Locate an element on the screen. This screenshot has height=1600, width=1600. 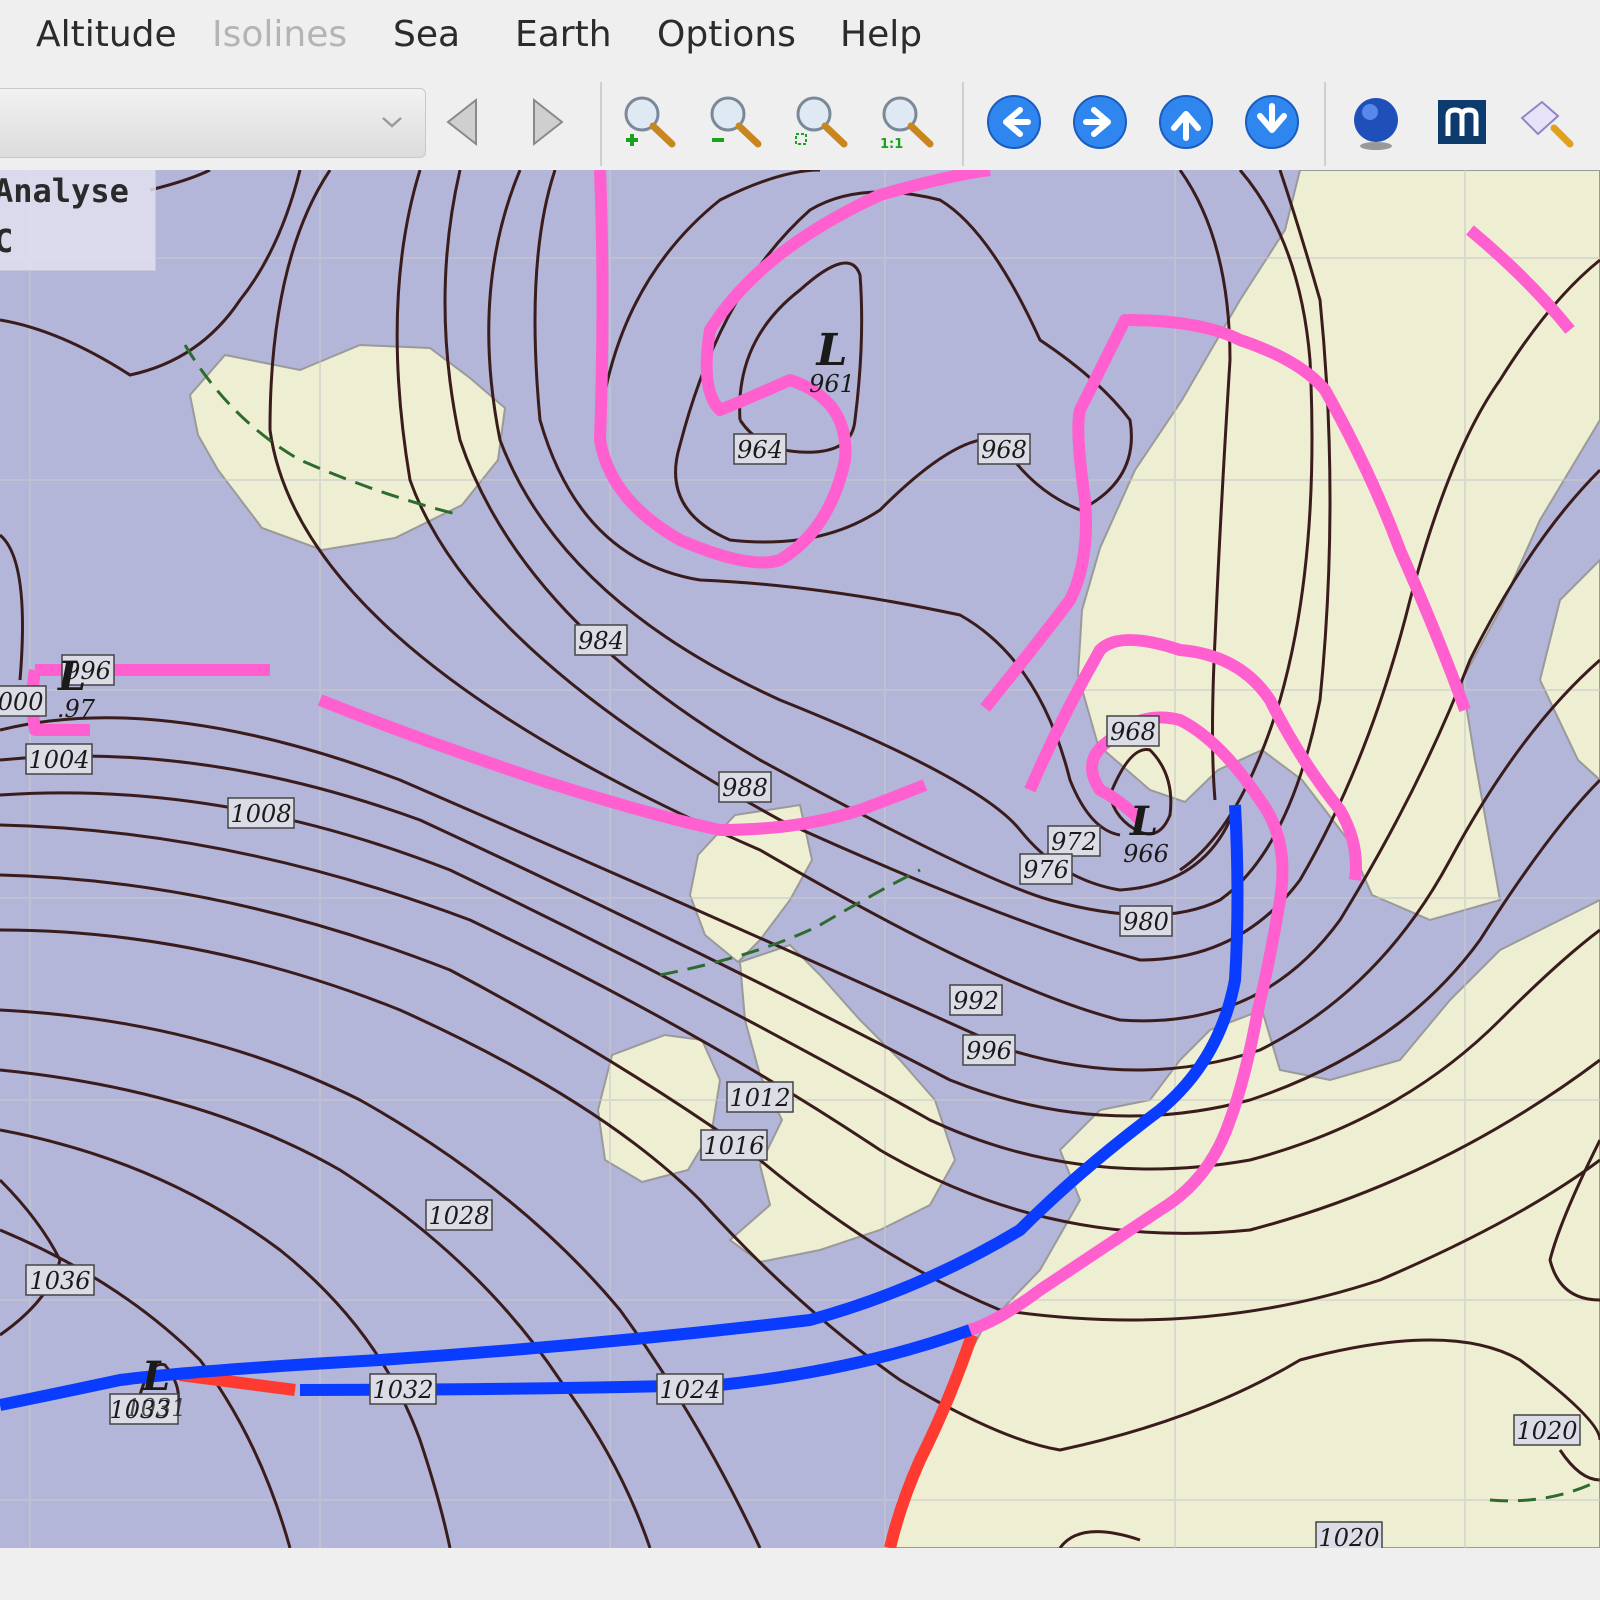
zoom-1-1-icon: 1:1 is located at coordinates (906, 122).